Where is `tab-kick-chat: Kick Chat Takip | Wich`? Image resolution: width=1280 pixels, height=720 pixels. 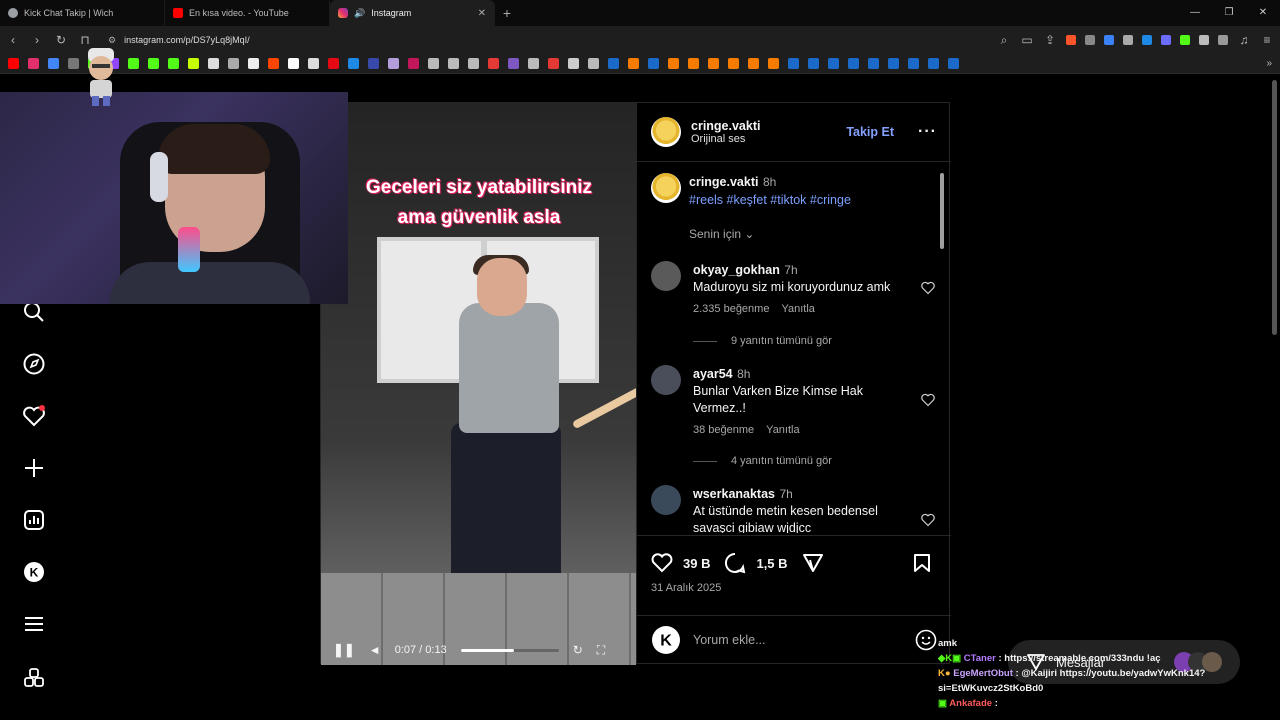 tab-kick-chat: Kick Chat Takip | Wich is located at coordinates (82, 13).